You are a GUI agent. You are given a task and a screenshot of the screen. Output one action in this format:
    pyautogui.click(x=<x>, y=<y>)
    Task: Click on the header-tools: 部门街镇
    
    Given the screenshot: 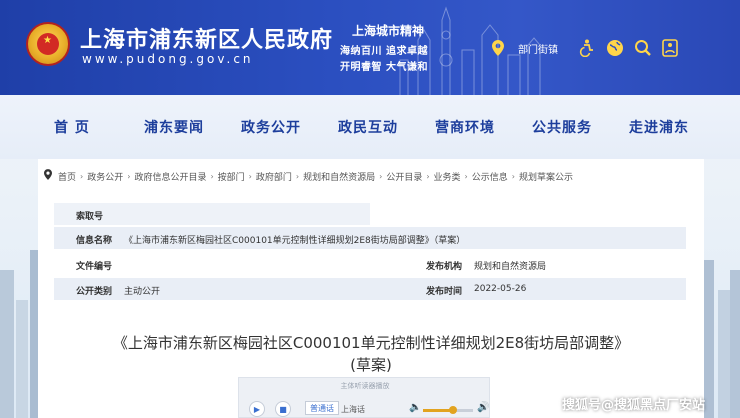 What is the action you would take?
    pyautogui.click(x=590, y=48)
    